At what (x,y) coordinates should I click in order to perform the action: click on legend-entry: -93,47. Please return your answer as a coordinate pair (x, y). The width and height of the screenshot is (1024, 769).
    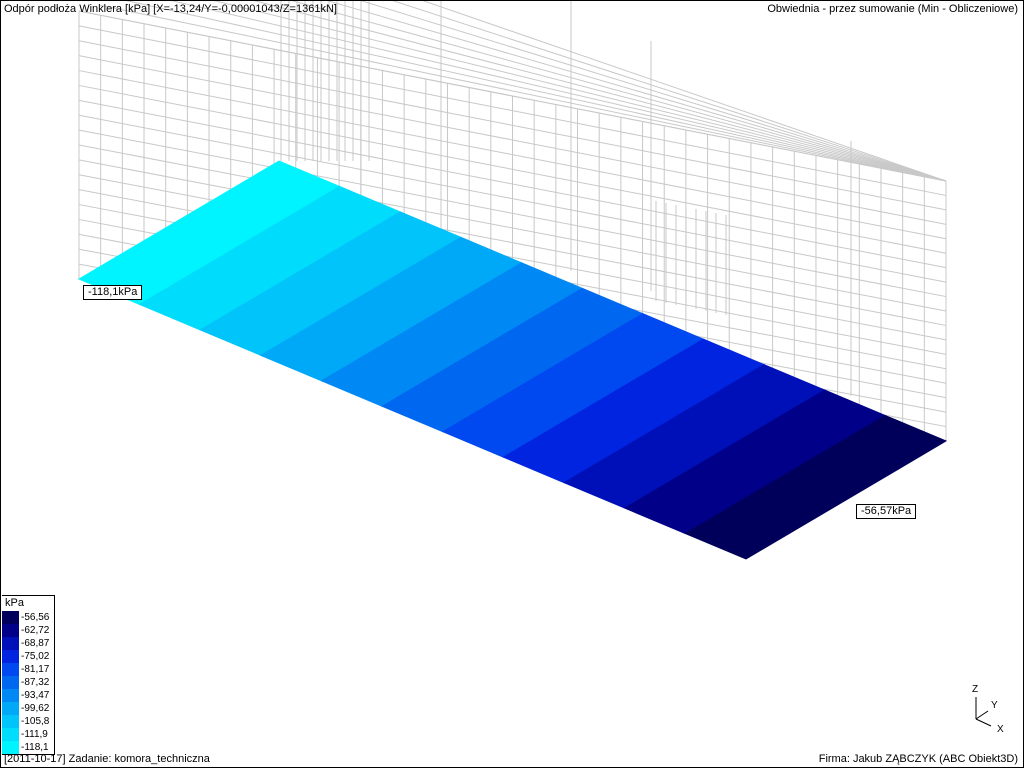
    Looking at the image, I should click on (28, 695).